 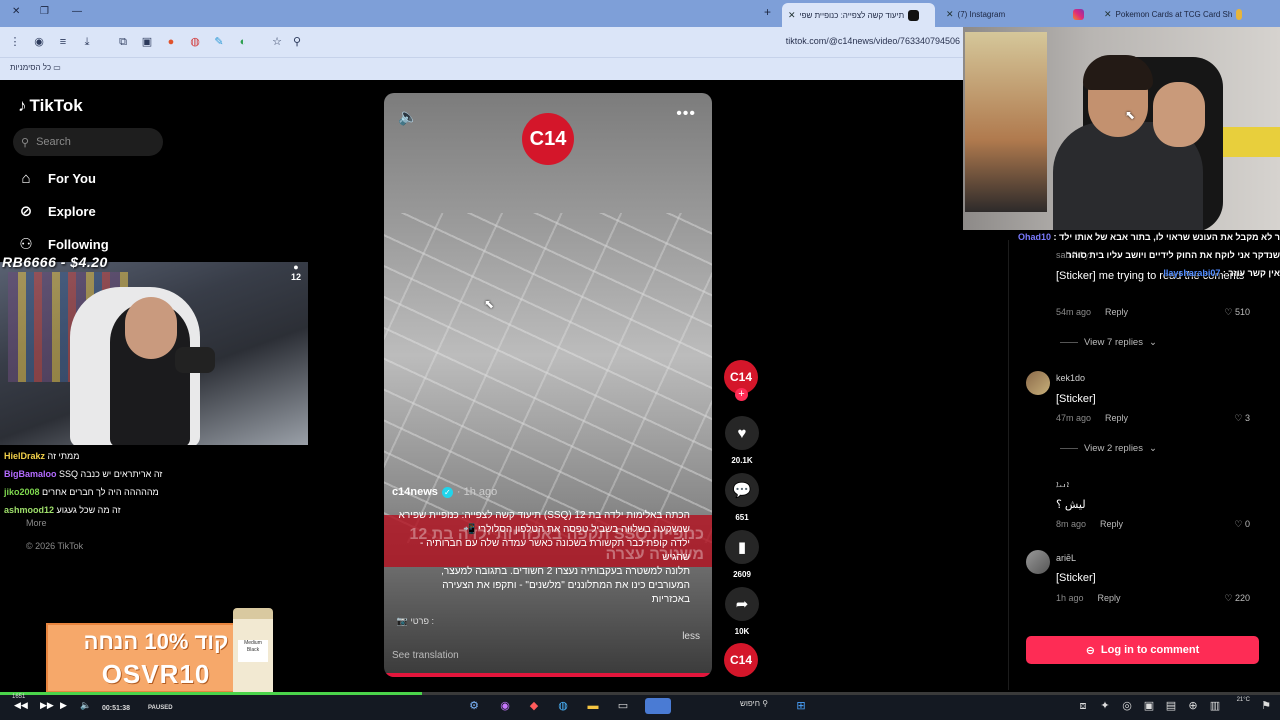 I want to click on fast-forward-icon: ▶▶, so click(x=47, y=705).